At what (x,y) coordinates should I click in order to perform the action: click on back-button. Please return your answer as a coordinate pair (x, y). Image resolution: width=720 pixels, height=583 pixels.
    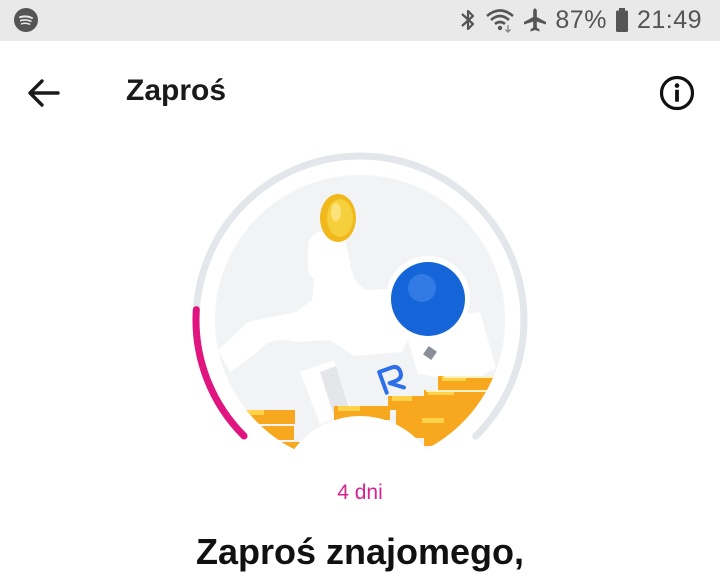
    Looking at the image, I should click on (44, 93).